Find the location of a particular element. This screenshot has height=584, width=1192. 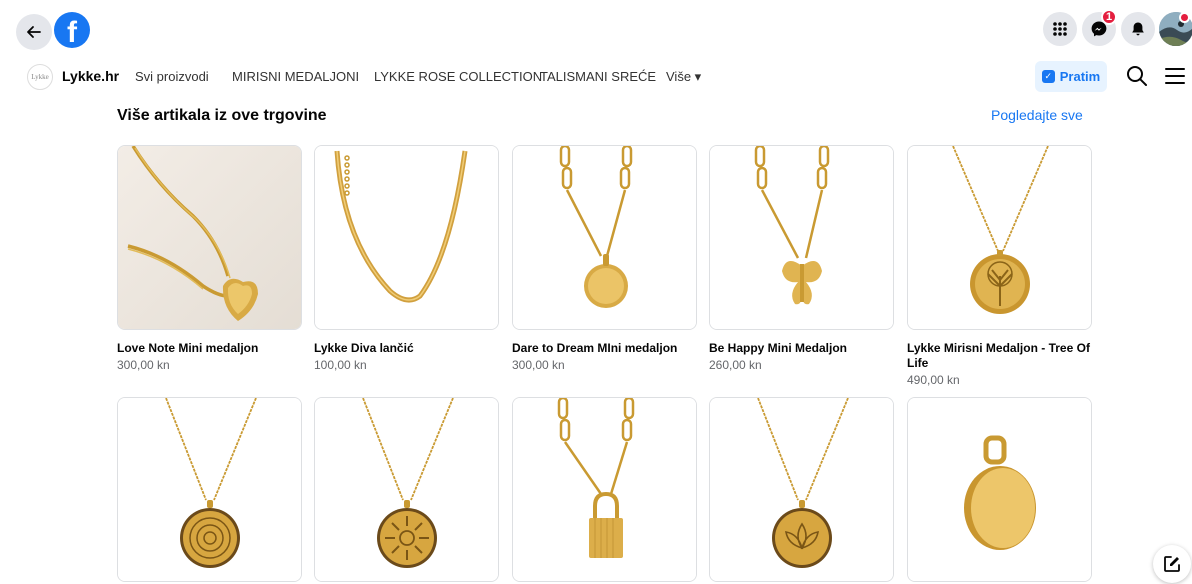

product-card: Lykke Diva lančić 100,00 kn is located at coordinates (406, 258).